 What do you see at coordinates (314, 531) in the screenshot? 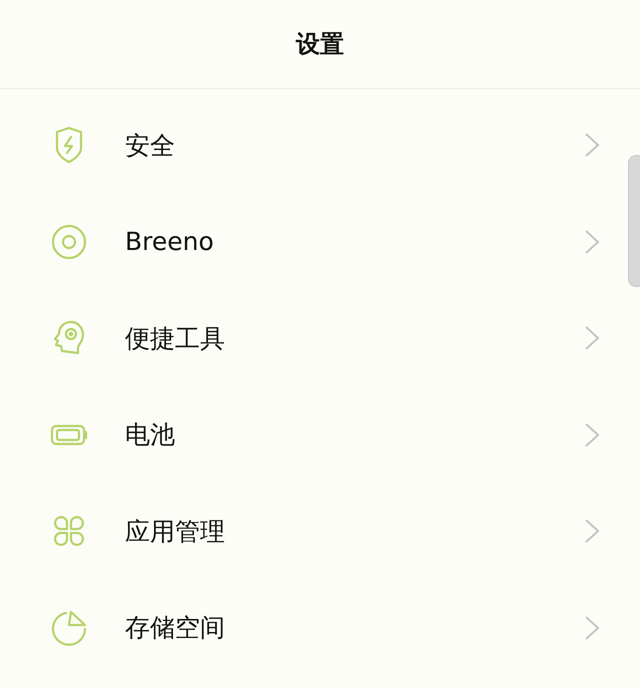
I see `settings-item: 应用管理` at bounding box center [314, 531].